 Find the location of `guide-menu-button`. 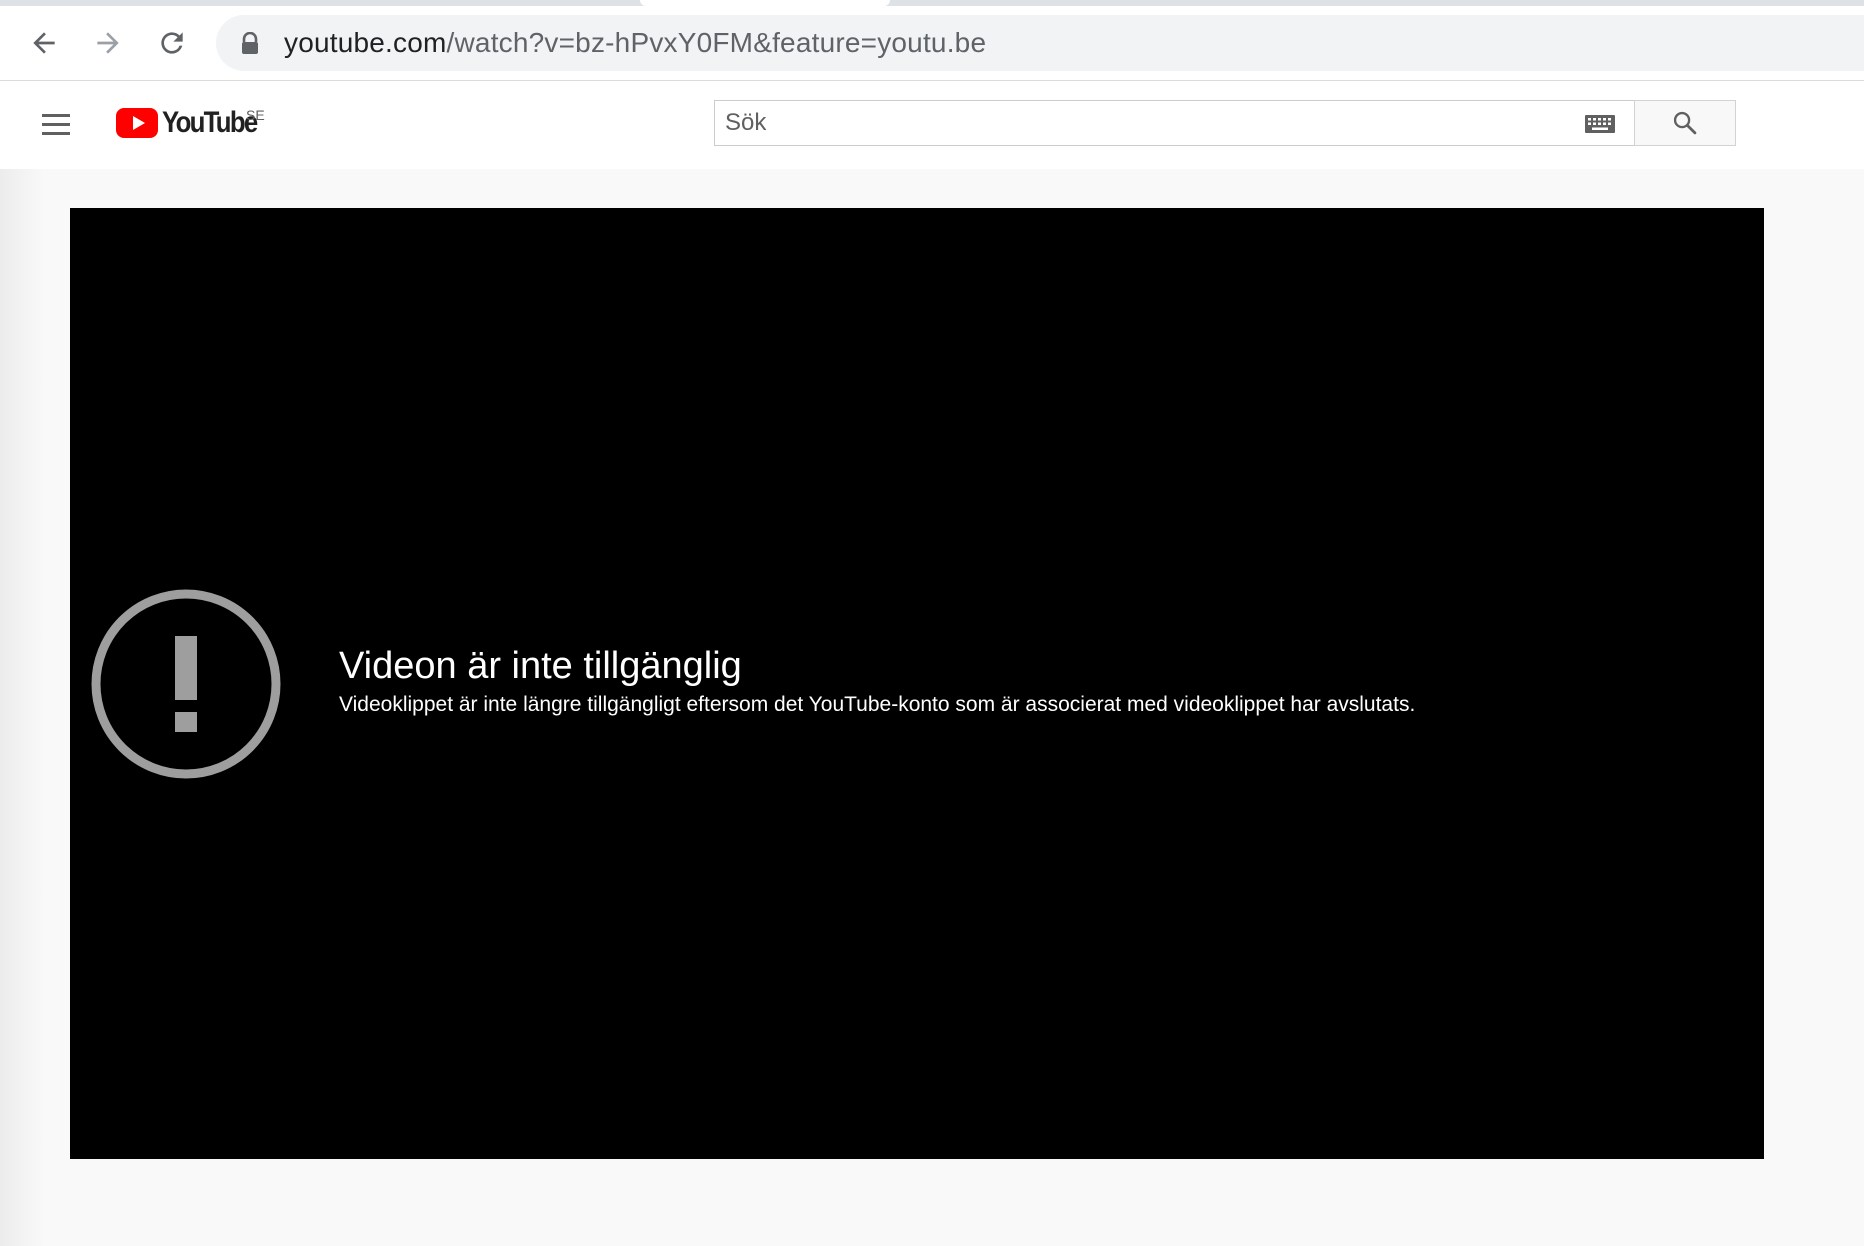

guide-menu-button is located at coordinates (56, 125).